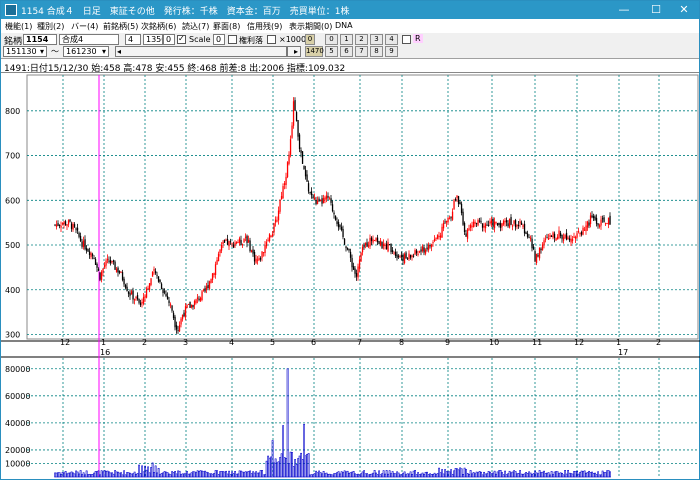 The width and height of the screenshot is (700, 481). What do you see at coordinates (447, 342) in the screenshot?
I see `month-label: 9` at bounding box center [447, 342].